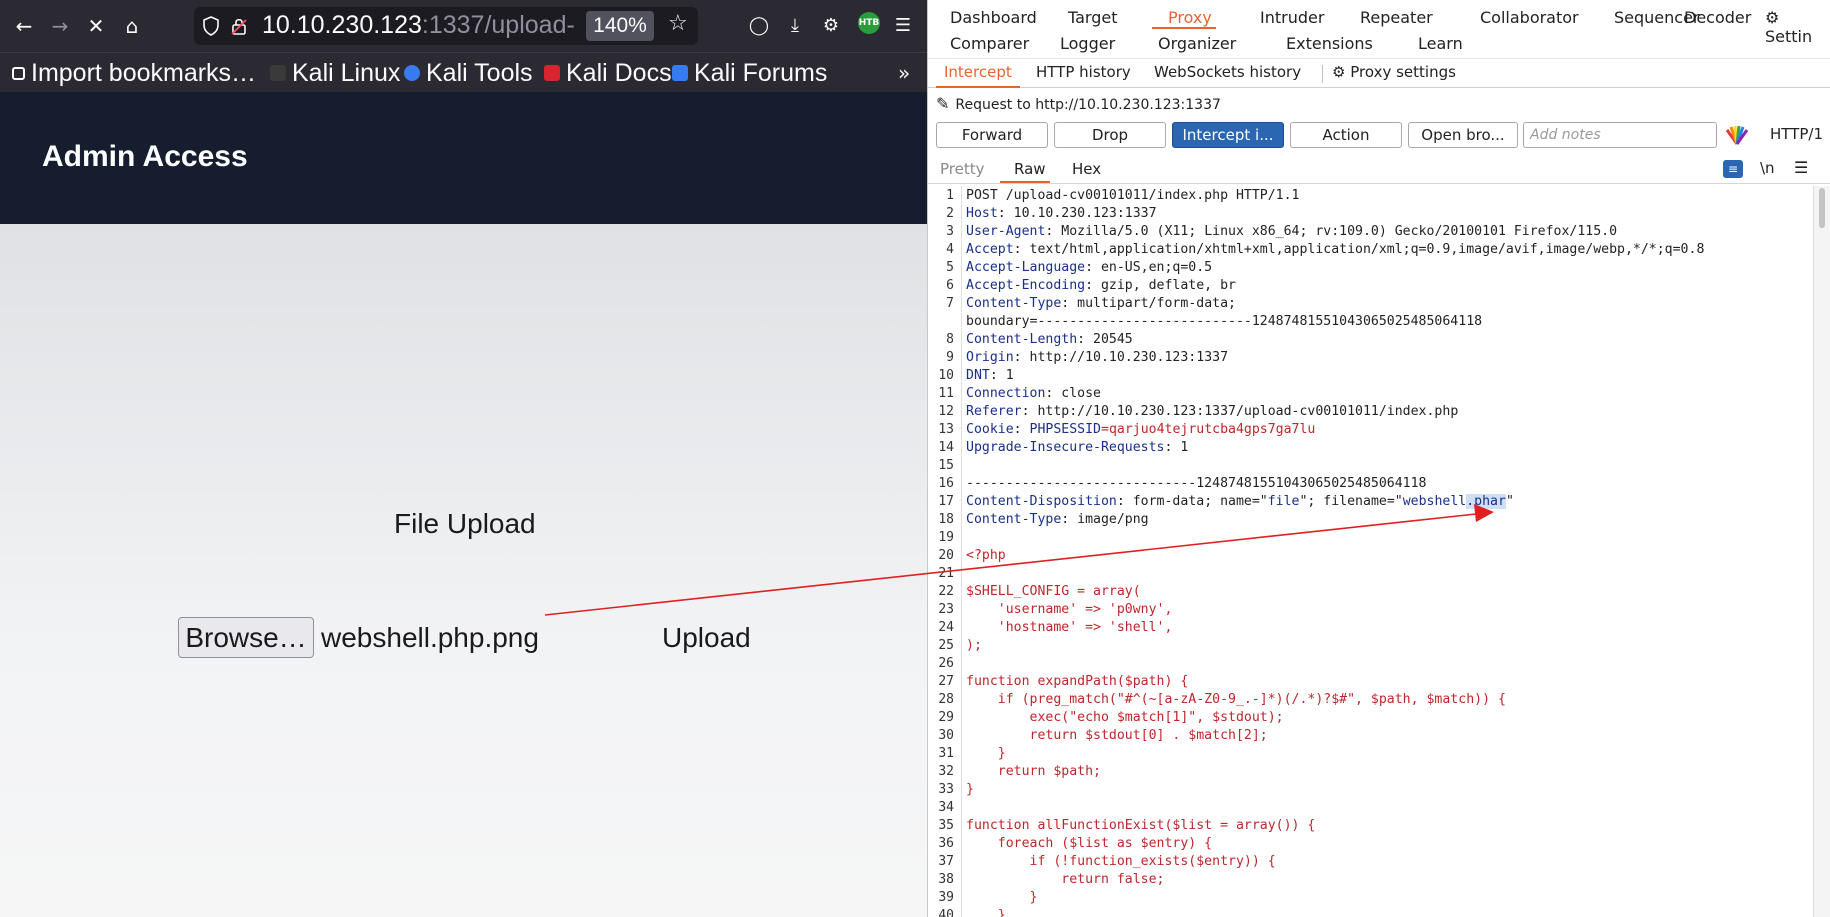  Describe the element at coordinates (1069, 627) in the screenshot. I see `code-line: 'hostname' => 'shell',` at that location.